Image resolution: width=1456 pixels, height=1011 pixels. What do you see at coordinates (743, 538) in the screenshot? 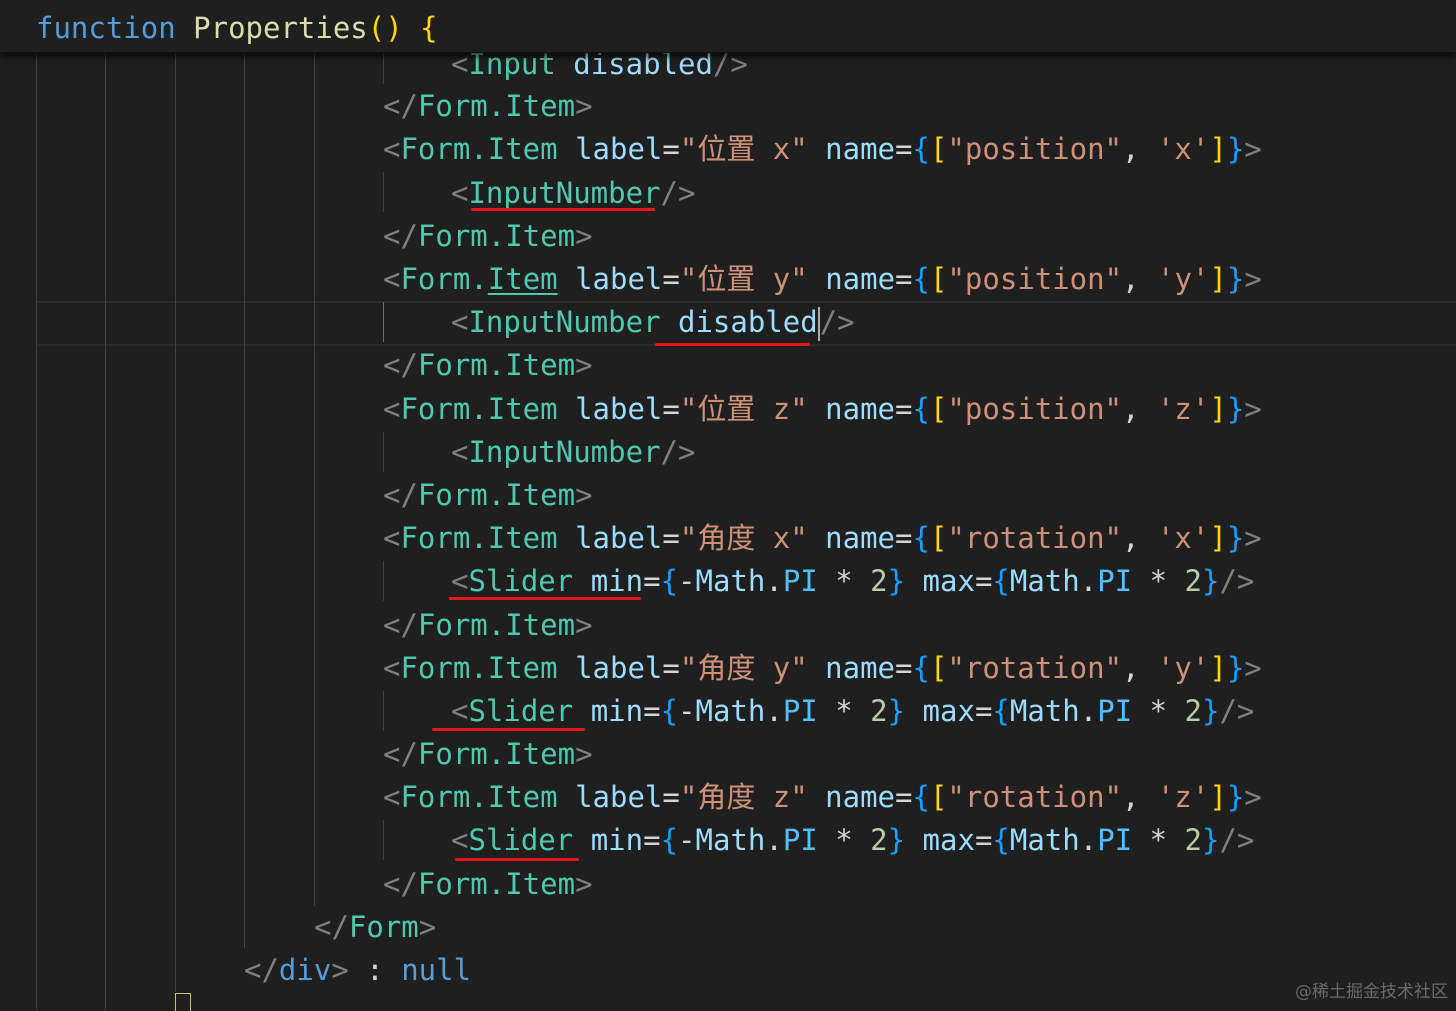
I see `code-token: "角度 x"` at bounding box center [743, 538].